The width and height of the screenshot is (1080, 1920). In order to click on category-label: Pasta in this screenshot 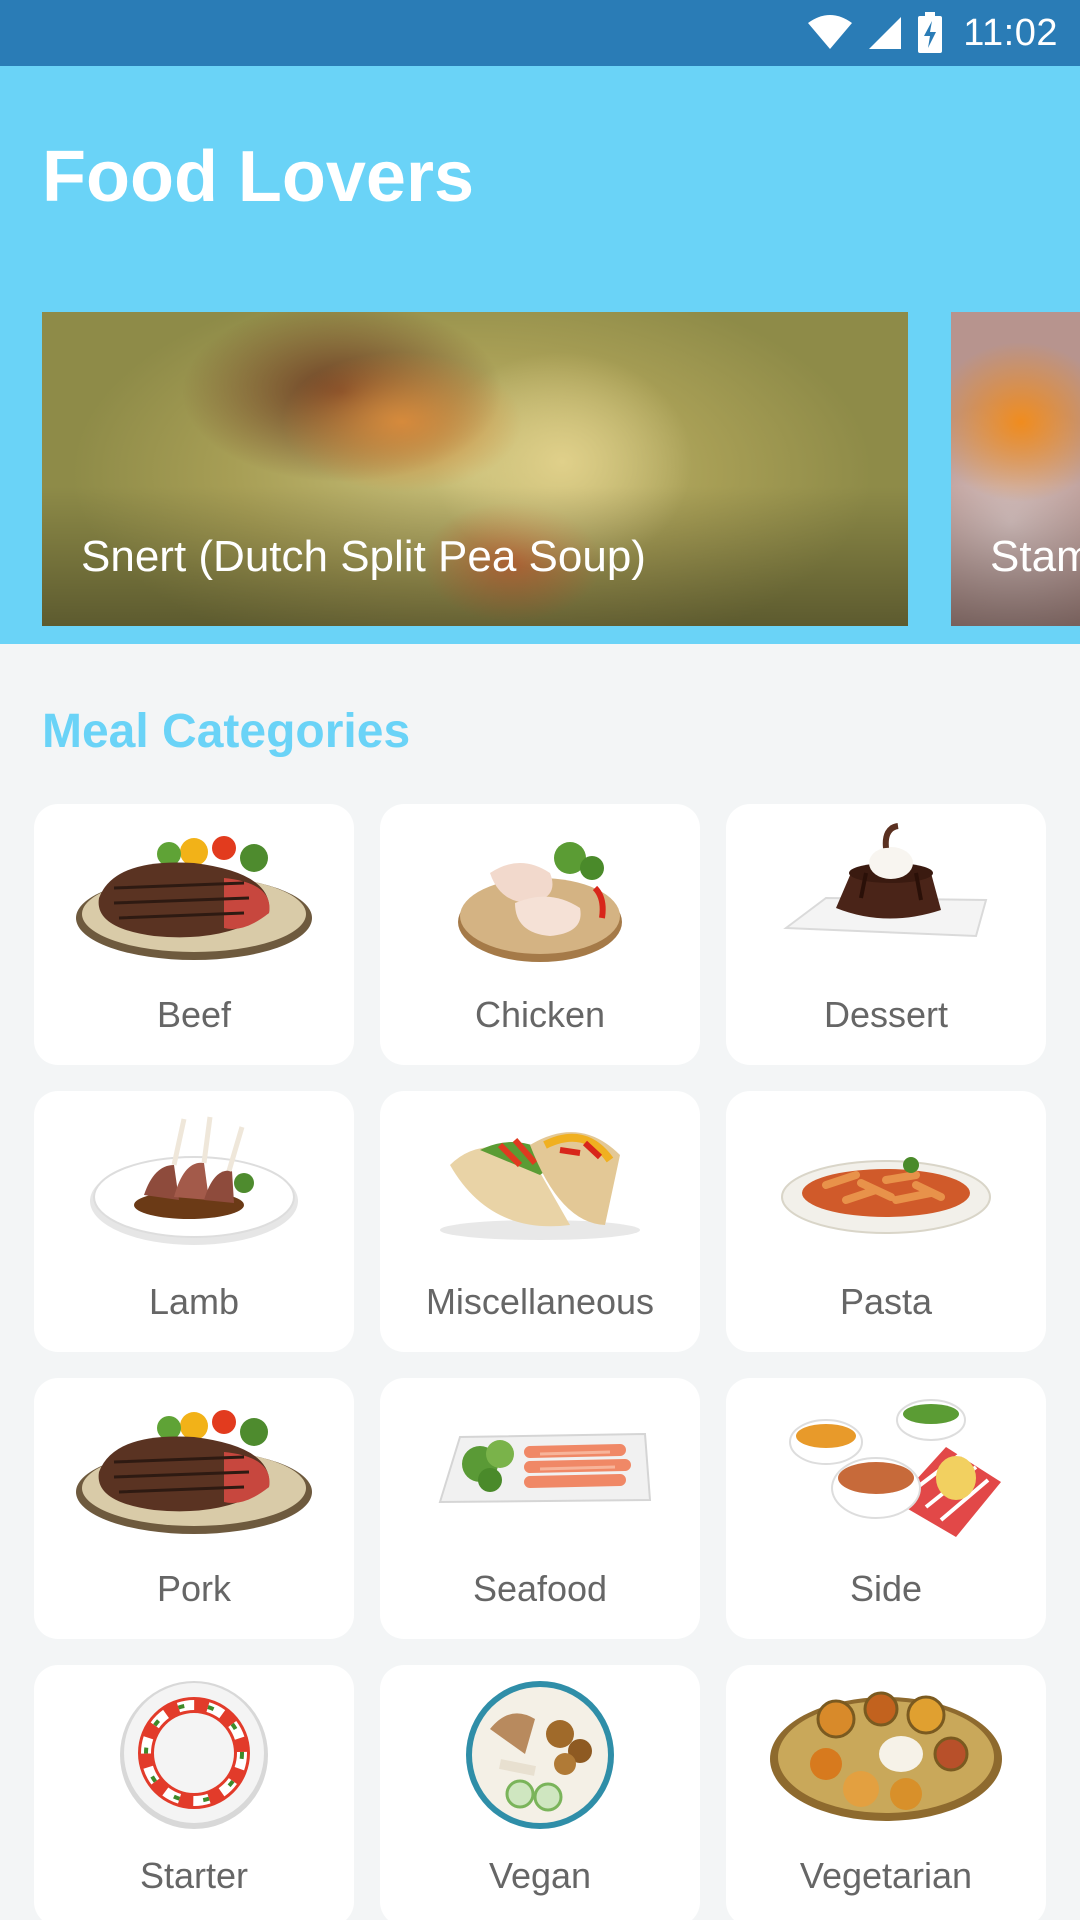, I will do `click(886, 1301)`.